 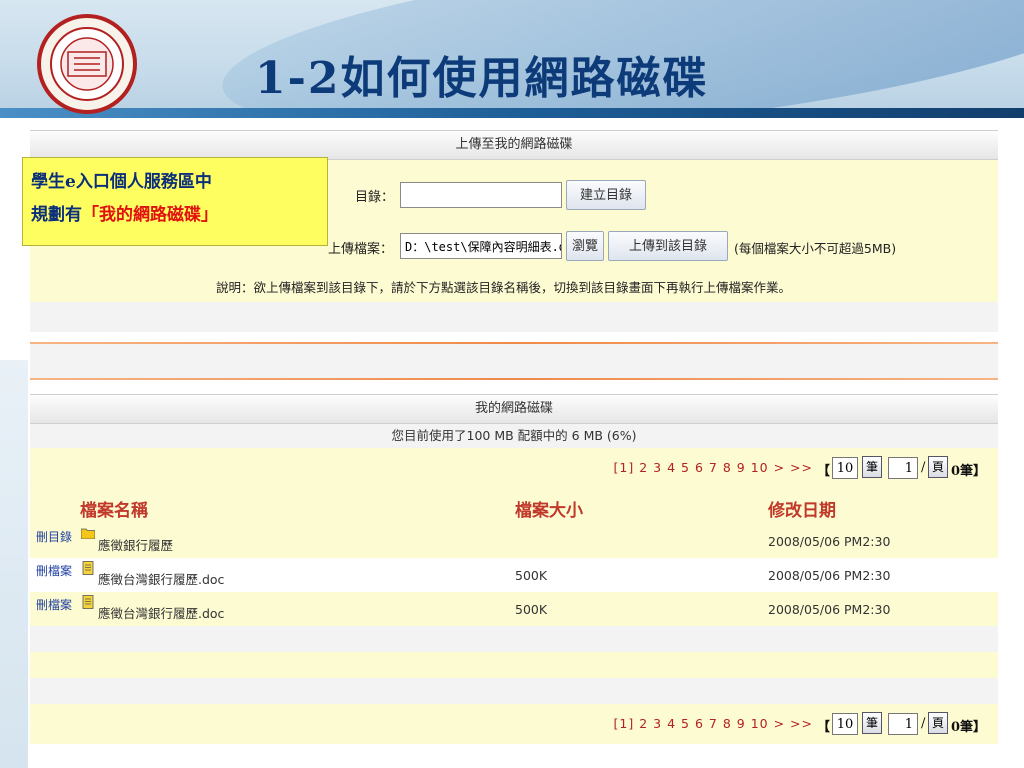 I want to click on file-size-note: (每個檔案大小不可超過5MB), so click(x=815, y=248).